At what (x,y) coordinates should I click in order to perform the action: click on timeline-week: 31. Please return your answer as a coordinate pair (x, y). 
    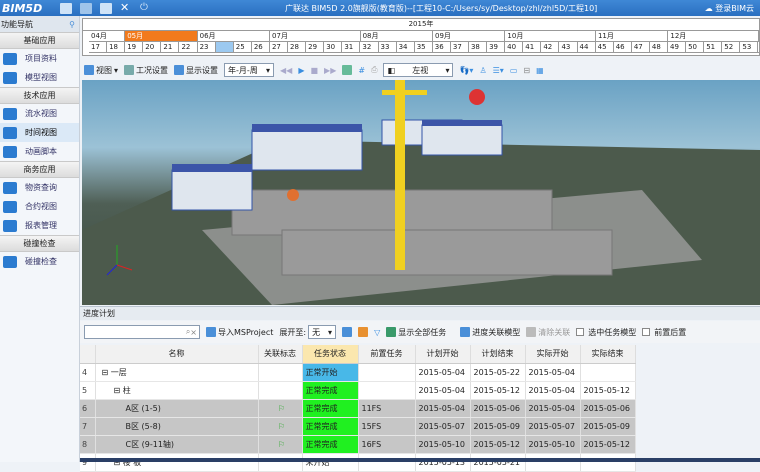
    Looking at the image, I should click on (351, 47).